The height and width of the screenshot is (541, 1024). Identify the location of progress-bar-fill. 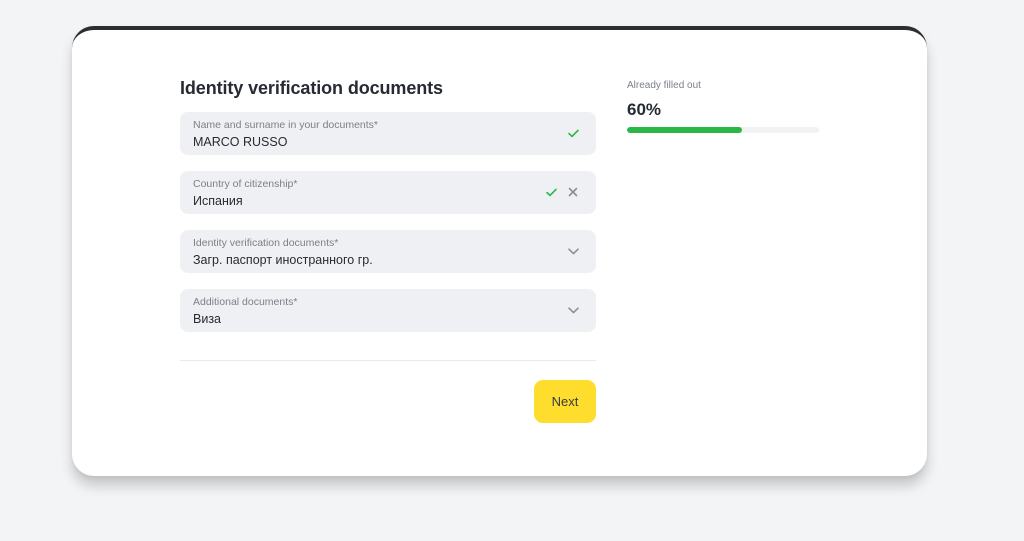
(685, 130).